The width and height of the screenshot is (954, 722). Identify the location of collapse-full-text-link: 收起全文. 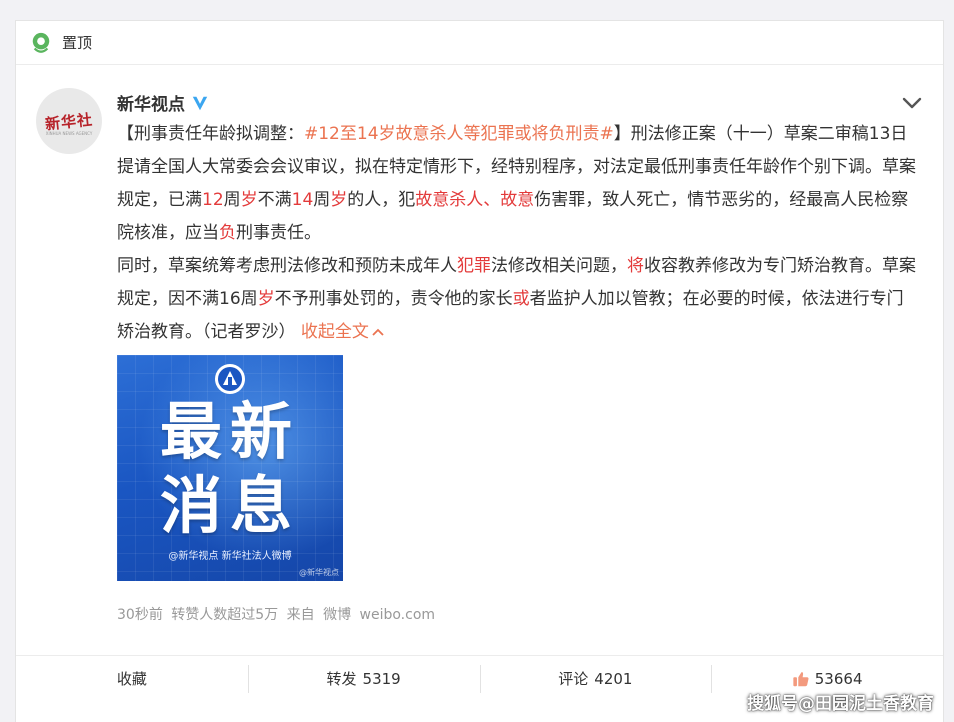
(343, 332).